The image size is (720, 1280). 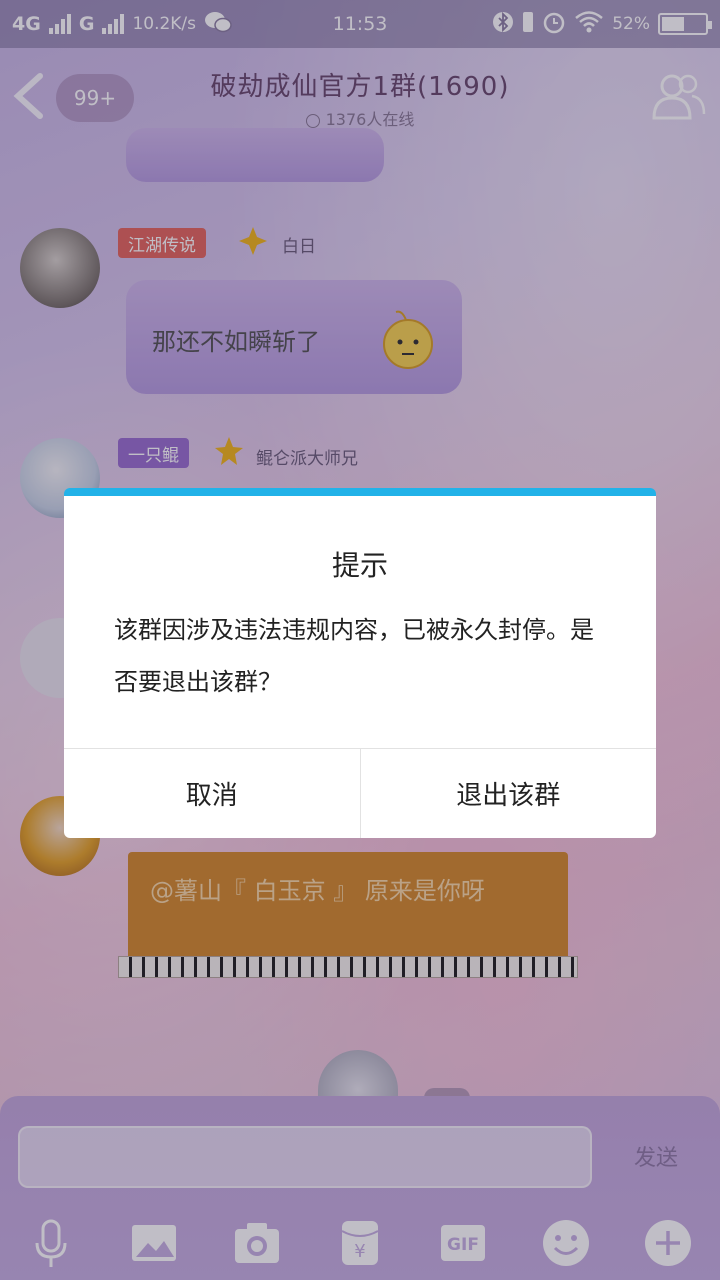 I want to click on dialog-title: 提示, so click(x=359, y=565).